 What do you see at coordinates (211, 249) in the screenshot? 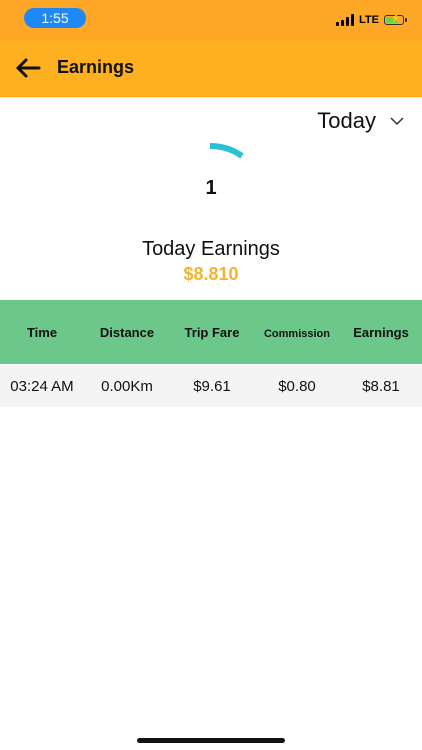
I see `earnings-label: Today Earnings` at bounding box center [211, 249].